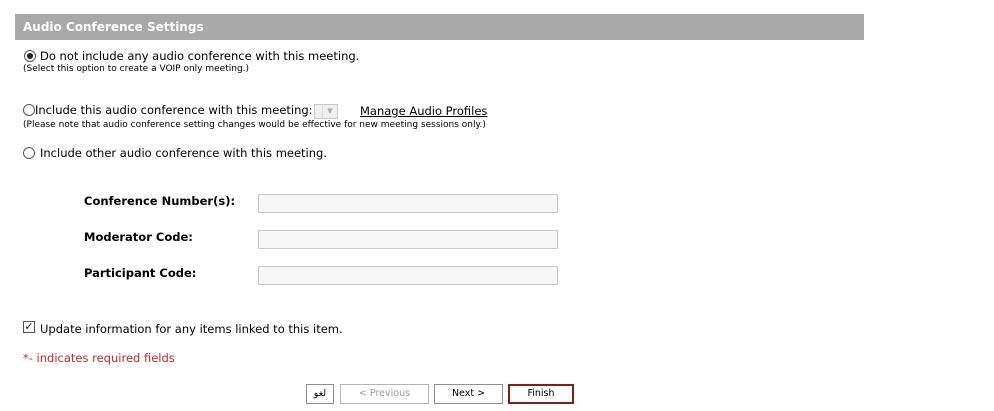 Image resolution: width=994 pixels, height=411 pixels. Describe the element at coordinates (160, 201) in the screenshot. I see `conference-number-label: Conference Number(s):` at that location.